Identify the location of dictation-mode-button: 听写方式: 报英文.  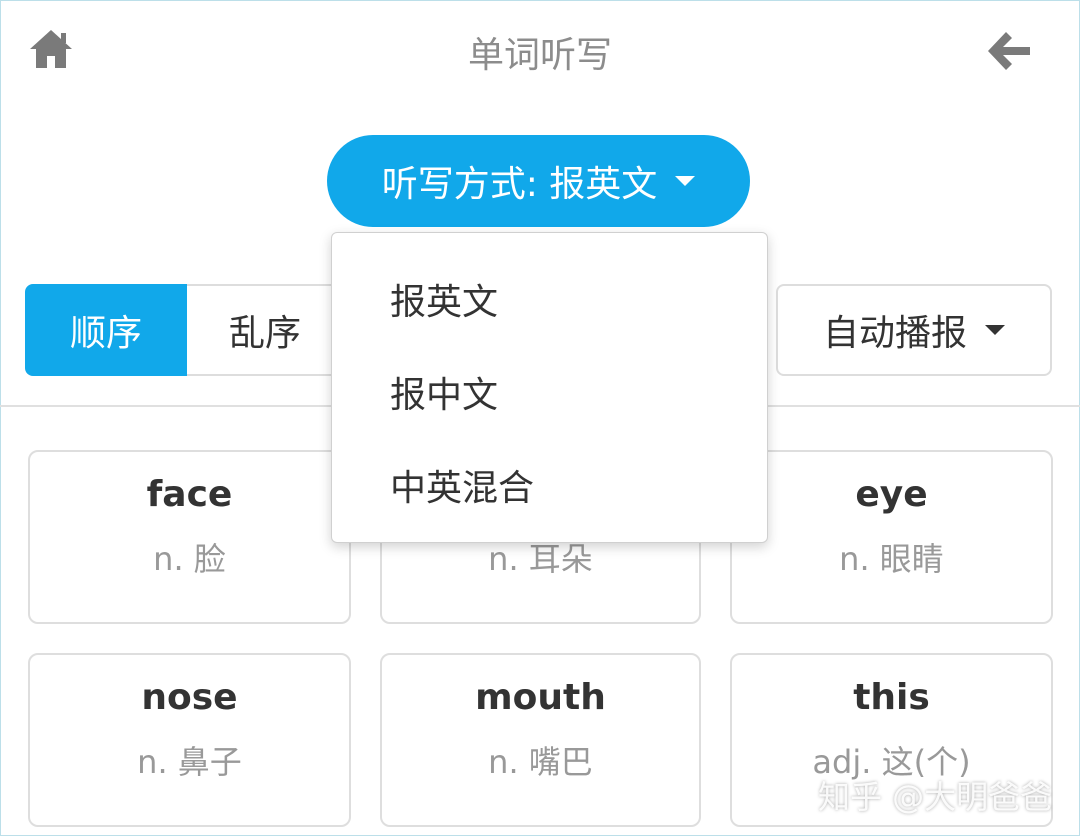
(538, 181).